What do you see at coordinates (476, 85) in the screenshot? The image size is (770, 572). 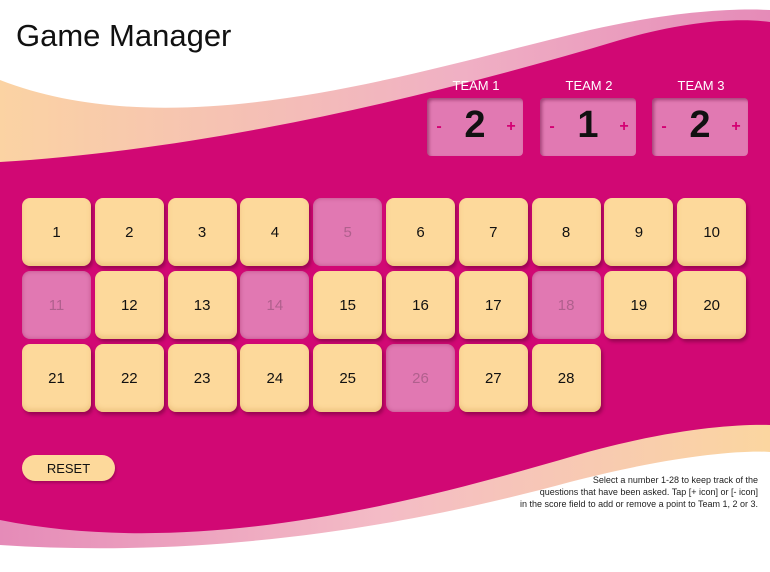 I see `team-label: TEAM 1` at bounding box center [476, 85].